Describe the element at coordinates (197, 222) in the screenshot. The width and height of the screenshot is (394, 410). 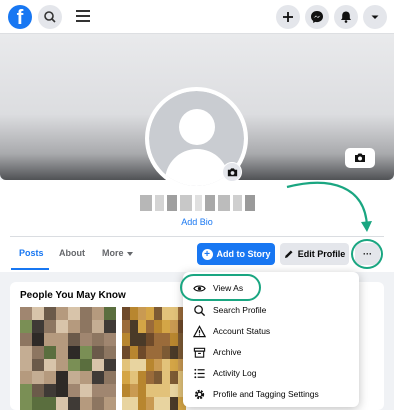
I see `add-bio-link: Add Bio` at that location.